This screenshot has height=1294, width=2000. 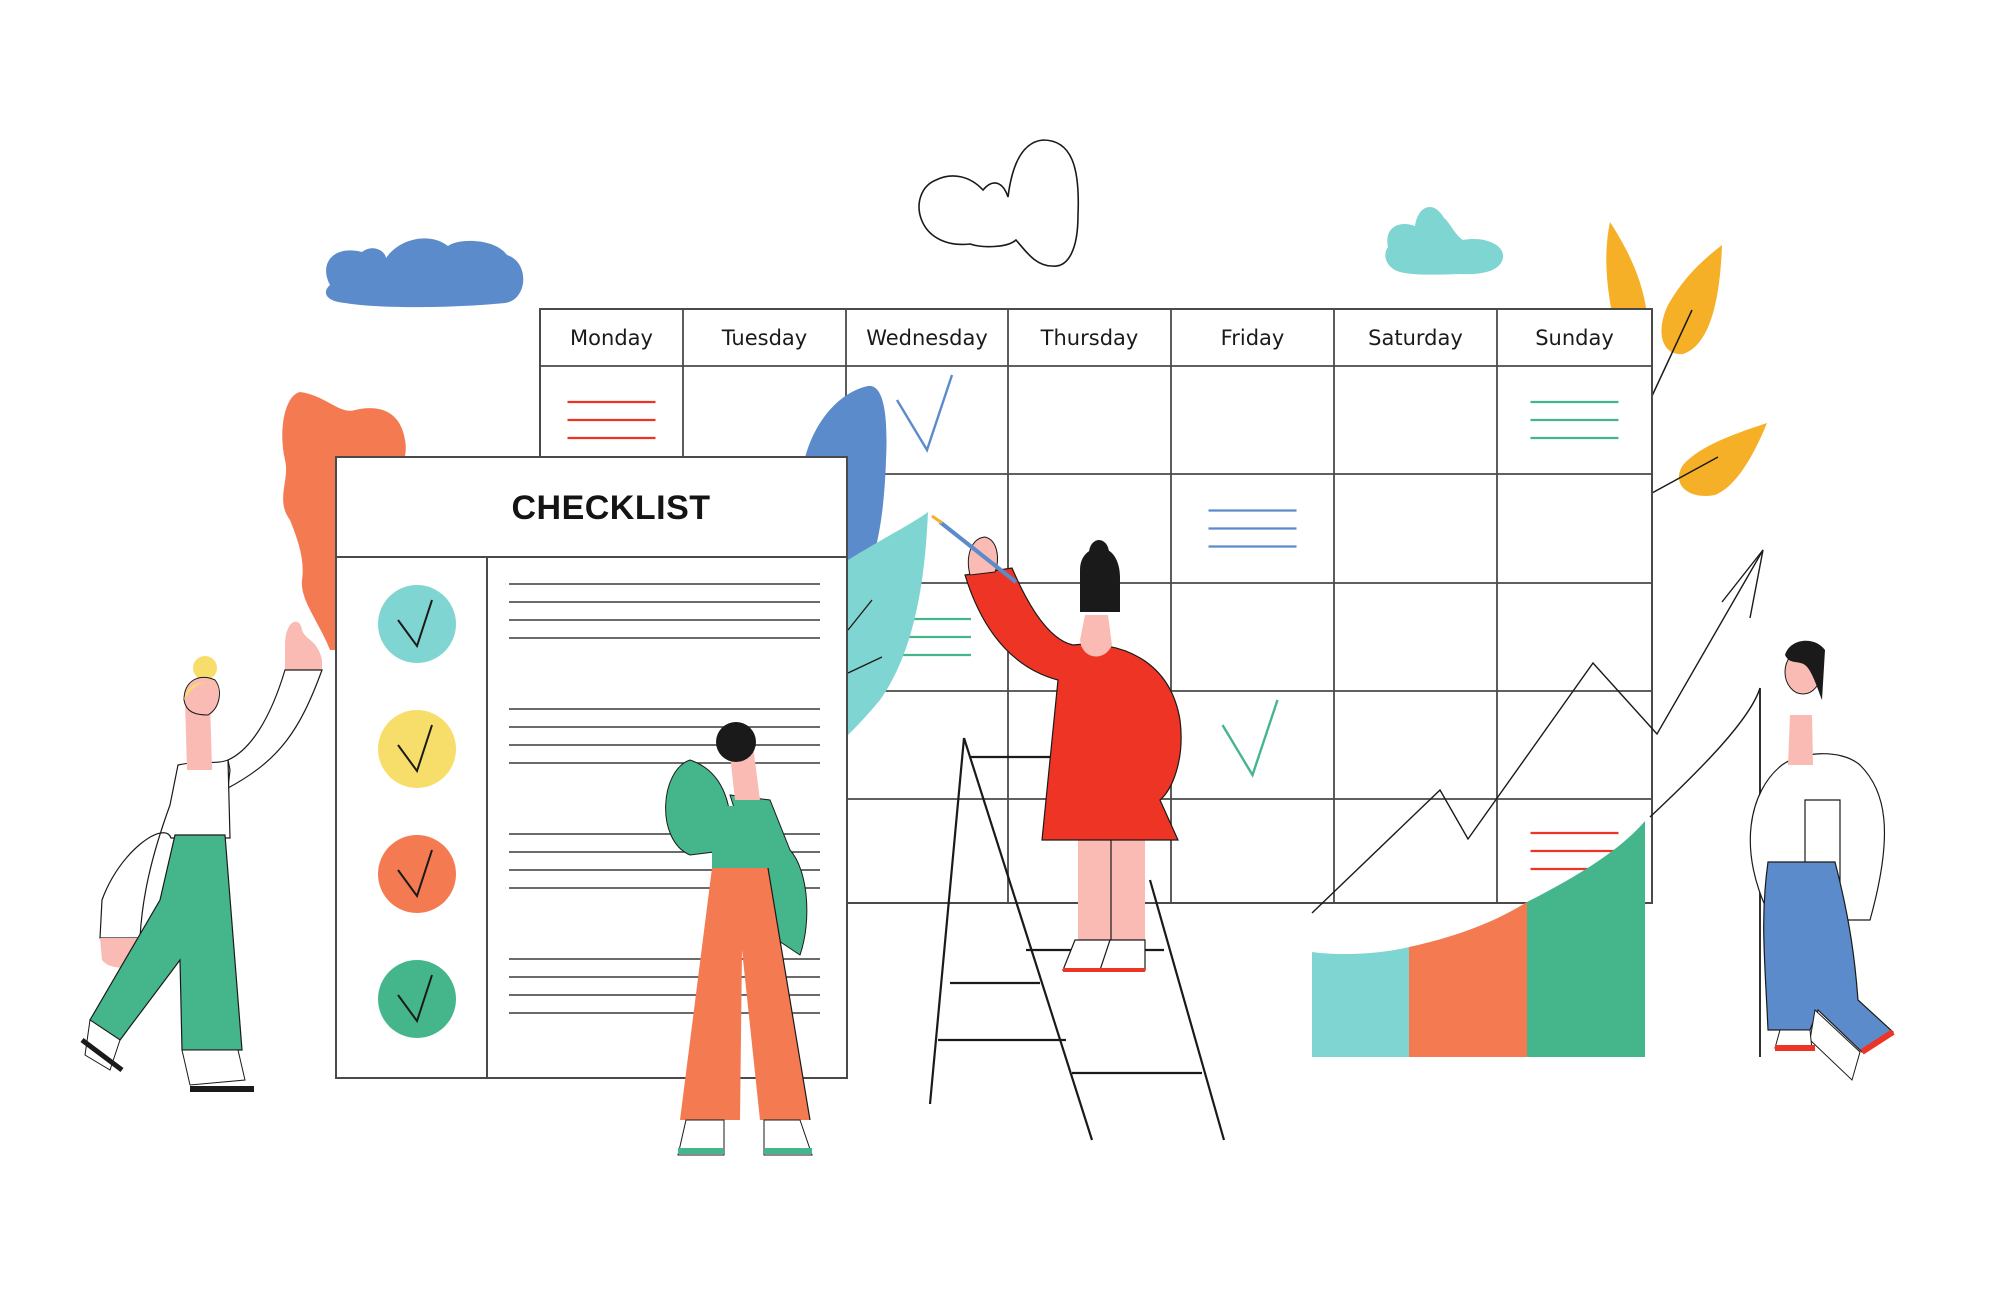 What do you see at coordinates (1253, 338) in the screenshot?
I see `day-header-friday: Friday` at bounding box center [1253, 338].